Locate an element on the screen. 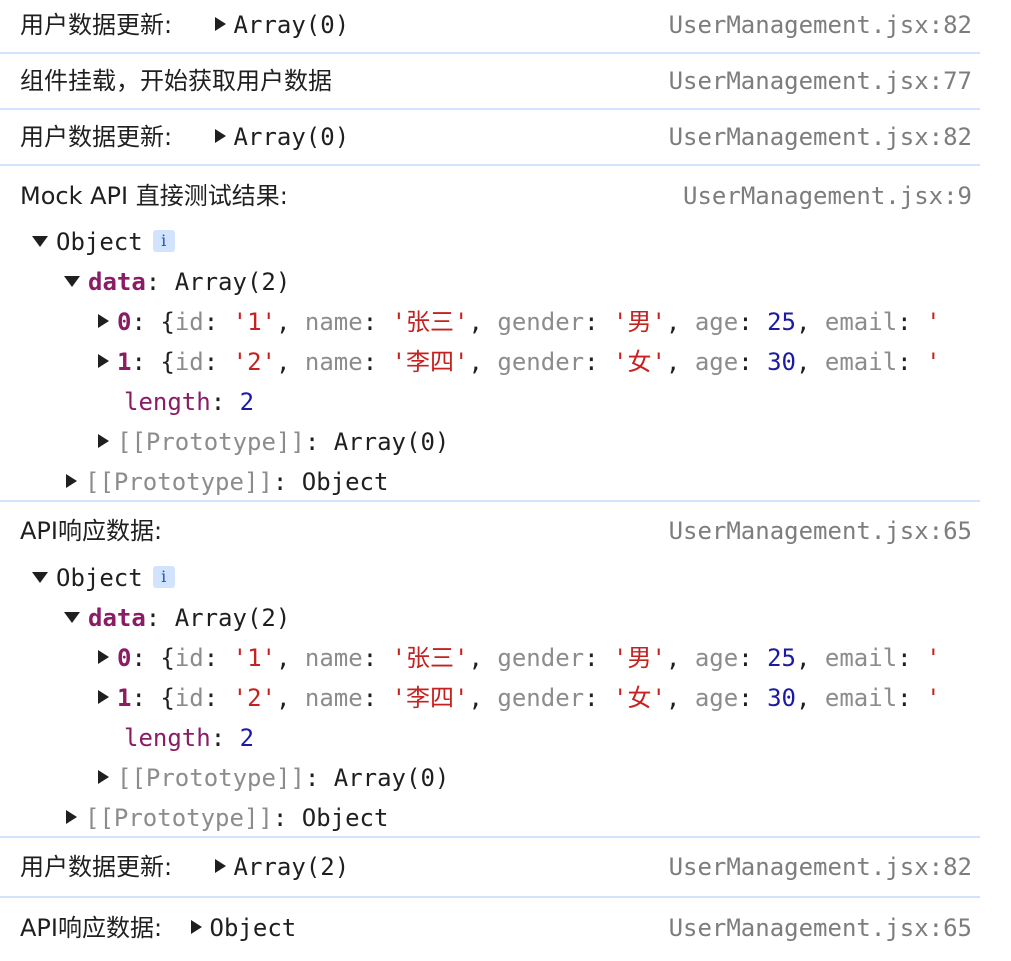 This screenshot has width=1011, height=961. message-value: Object is located at coordinates (253, 928).